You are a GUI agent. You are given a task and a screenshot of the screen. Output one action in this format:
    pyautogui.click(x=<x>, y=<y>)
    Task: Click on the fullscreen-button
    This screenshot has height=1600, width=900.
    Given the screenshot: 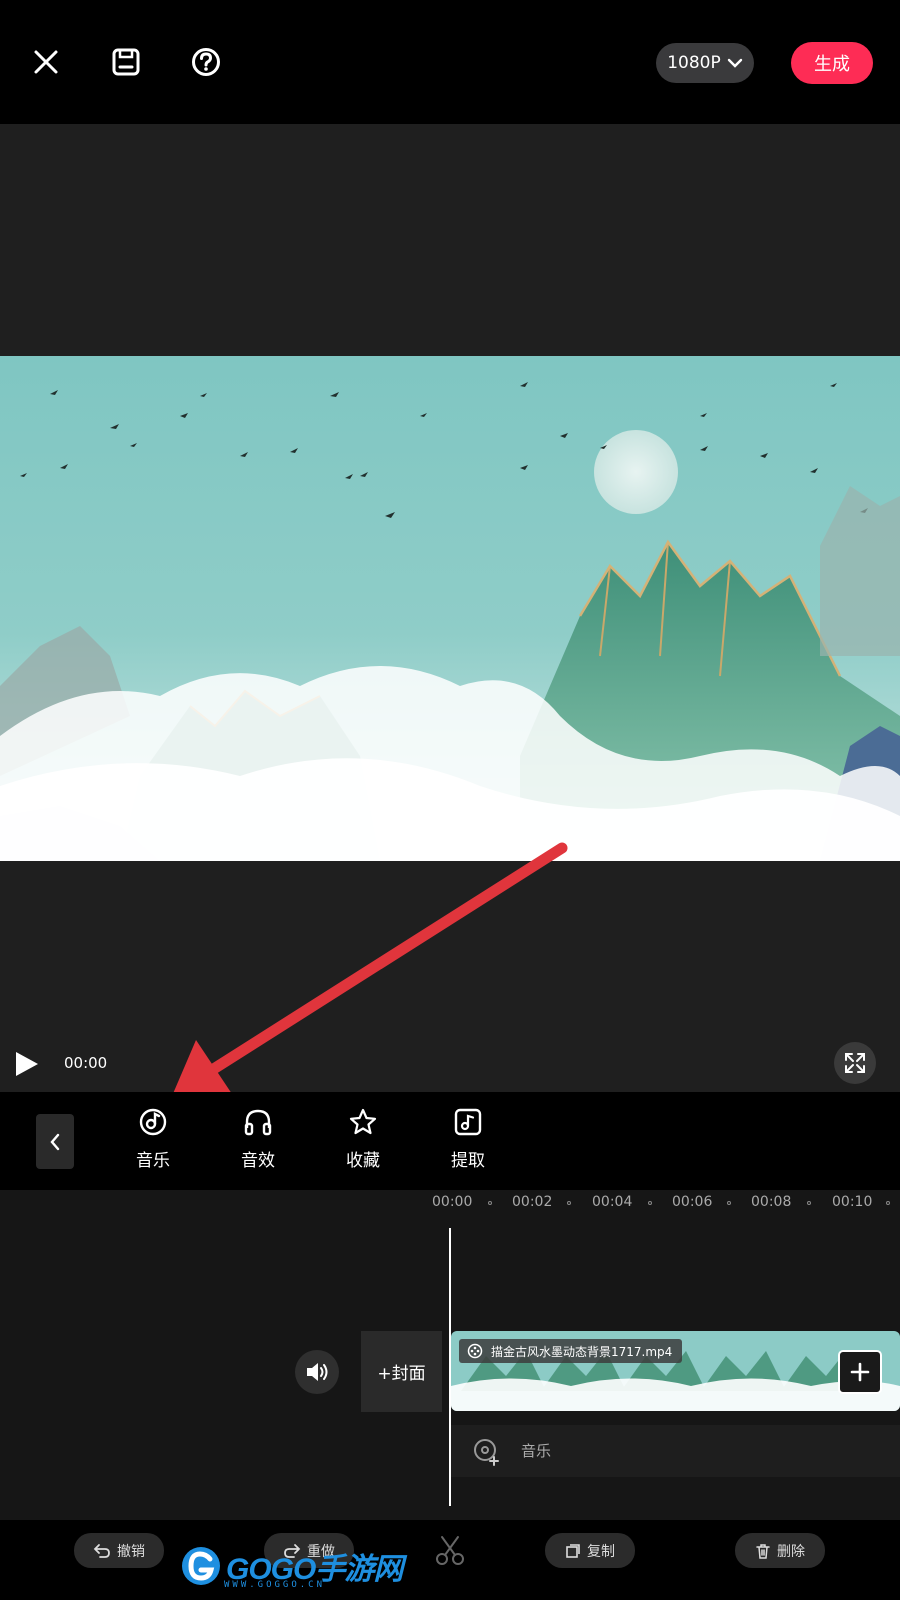 What is the action you would take?
    pyautogui.click(x=855, y=1063)
    